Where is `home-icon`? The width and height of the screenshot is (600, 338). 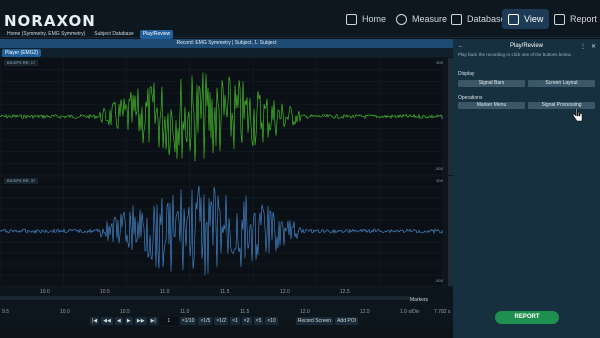 home-icon is located at coordinates (351, 19).